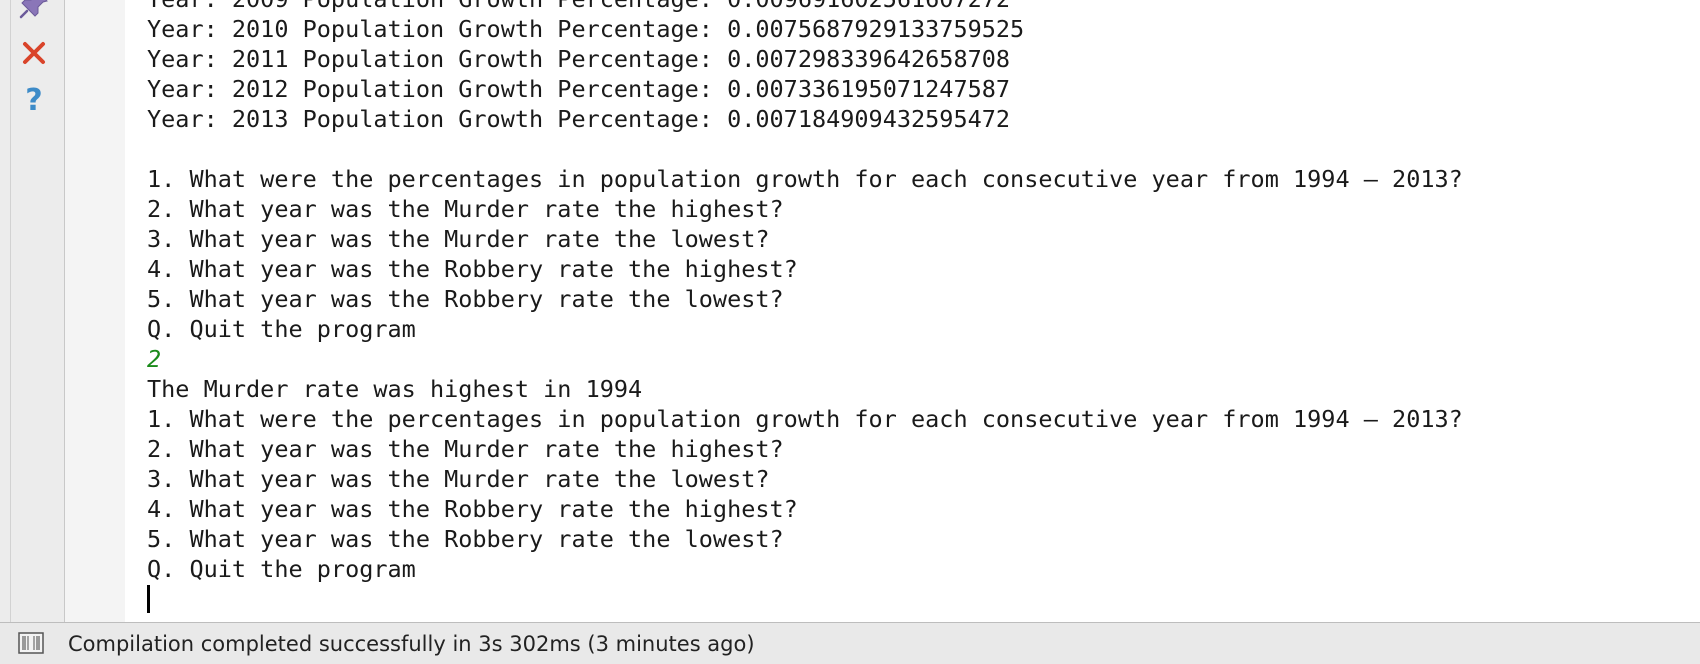 The width and height of the screenshot is (1700, 664). What do you see at coordinates (10, 311) in the screenshot?
I see `toolbar-divider` at bounding box center [10, 311].